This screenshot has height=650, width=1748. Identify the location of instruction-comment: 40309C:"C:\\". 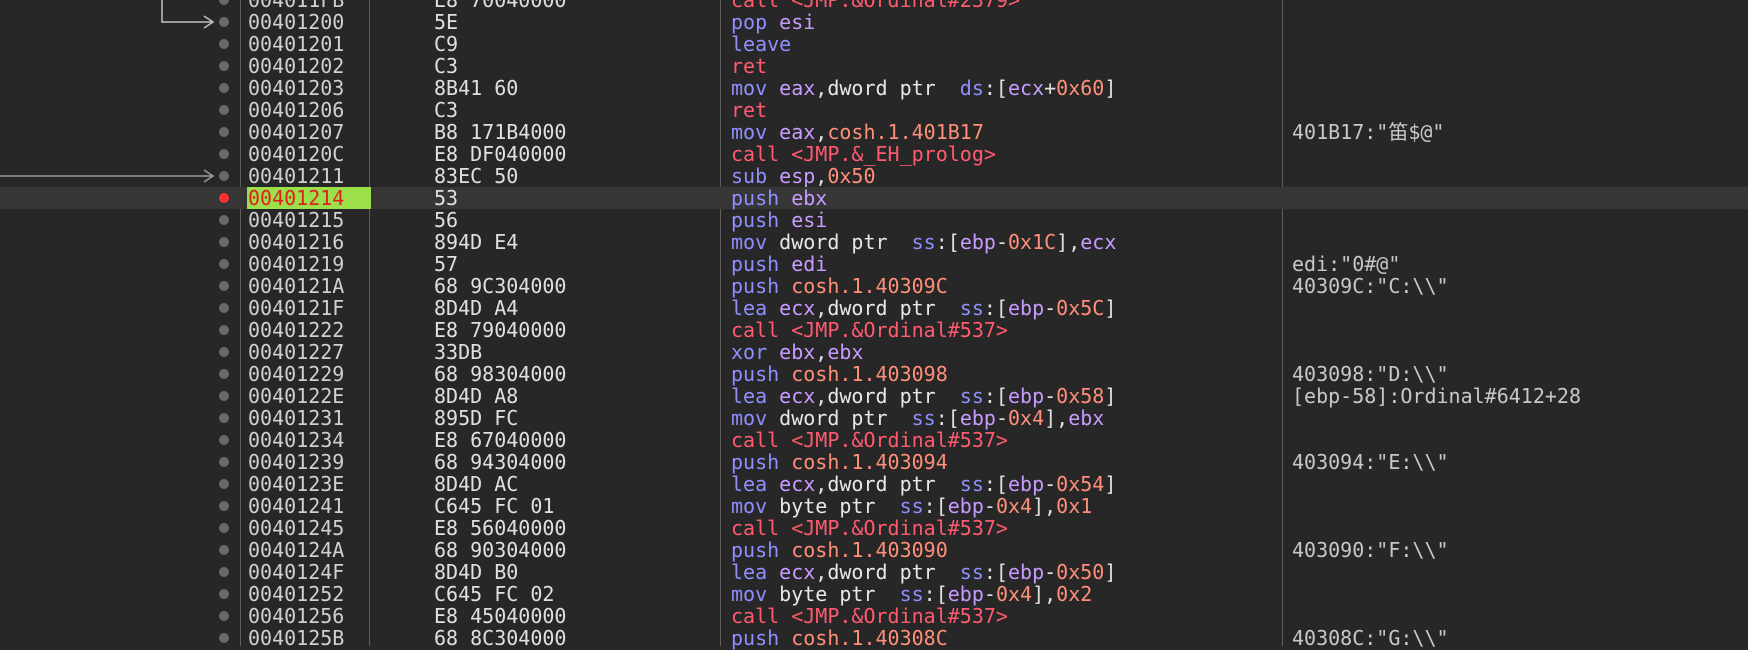
(1370, 286).